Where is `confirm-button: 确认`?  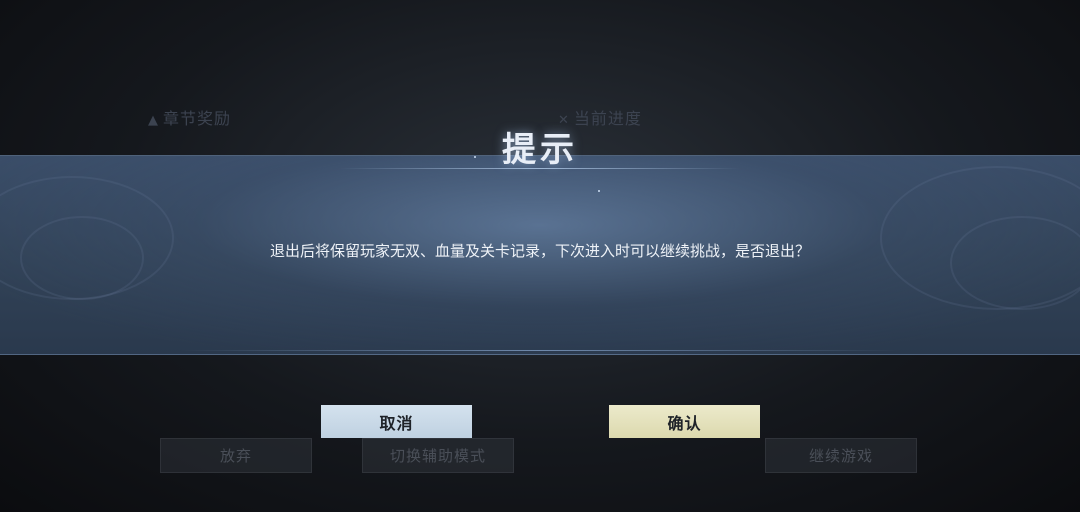
confirm-button: 确认 is located at coordinates (684, 421).